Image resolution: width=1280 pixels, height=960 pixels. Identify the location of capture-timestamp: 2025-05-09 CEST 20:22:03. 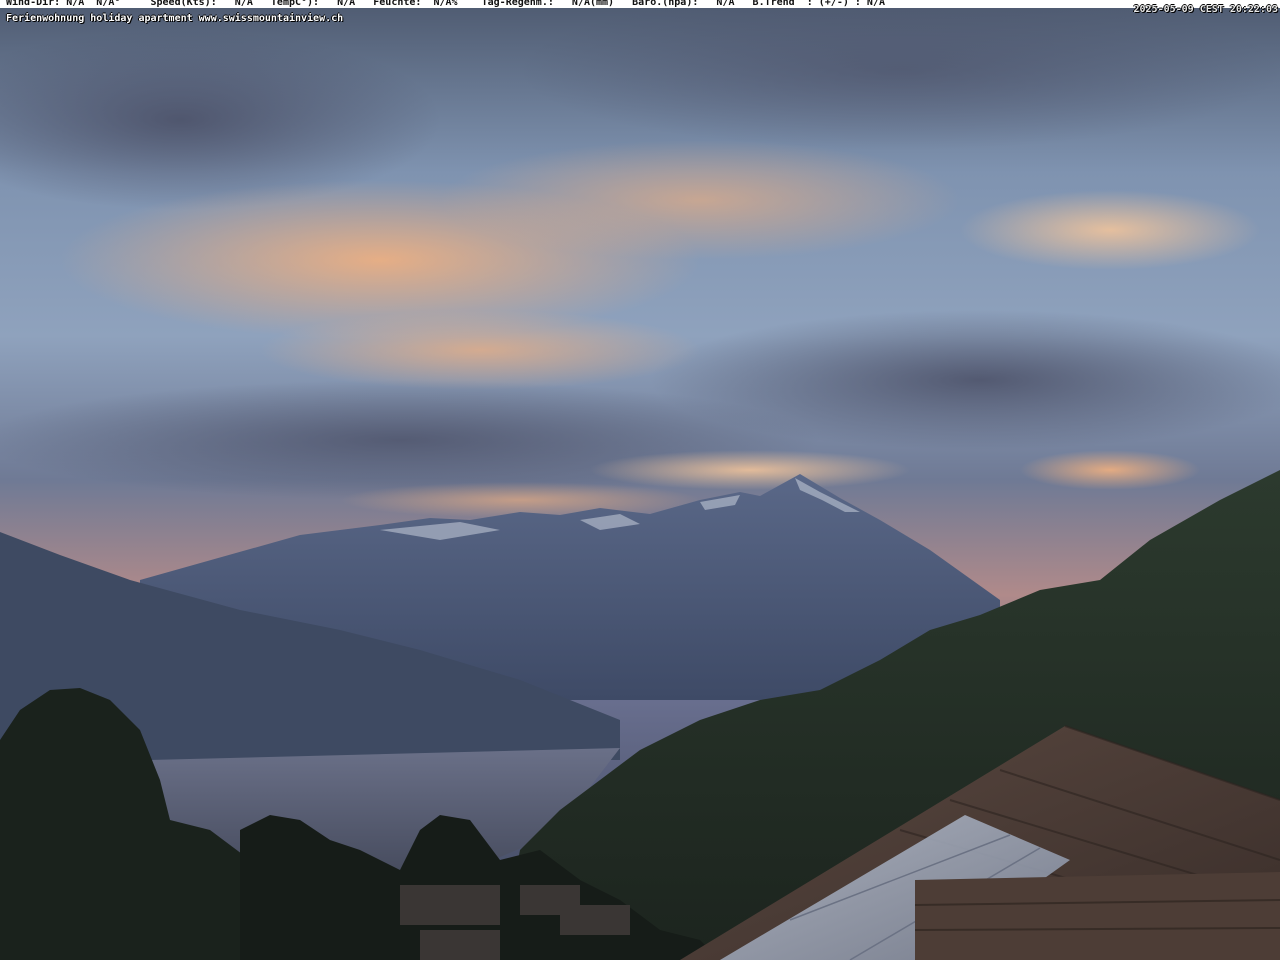
(1206, 9).